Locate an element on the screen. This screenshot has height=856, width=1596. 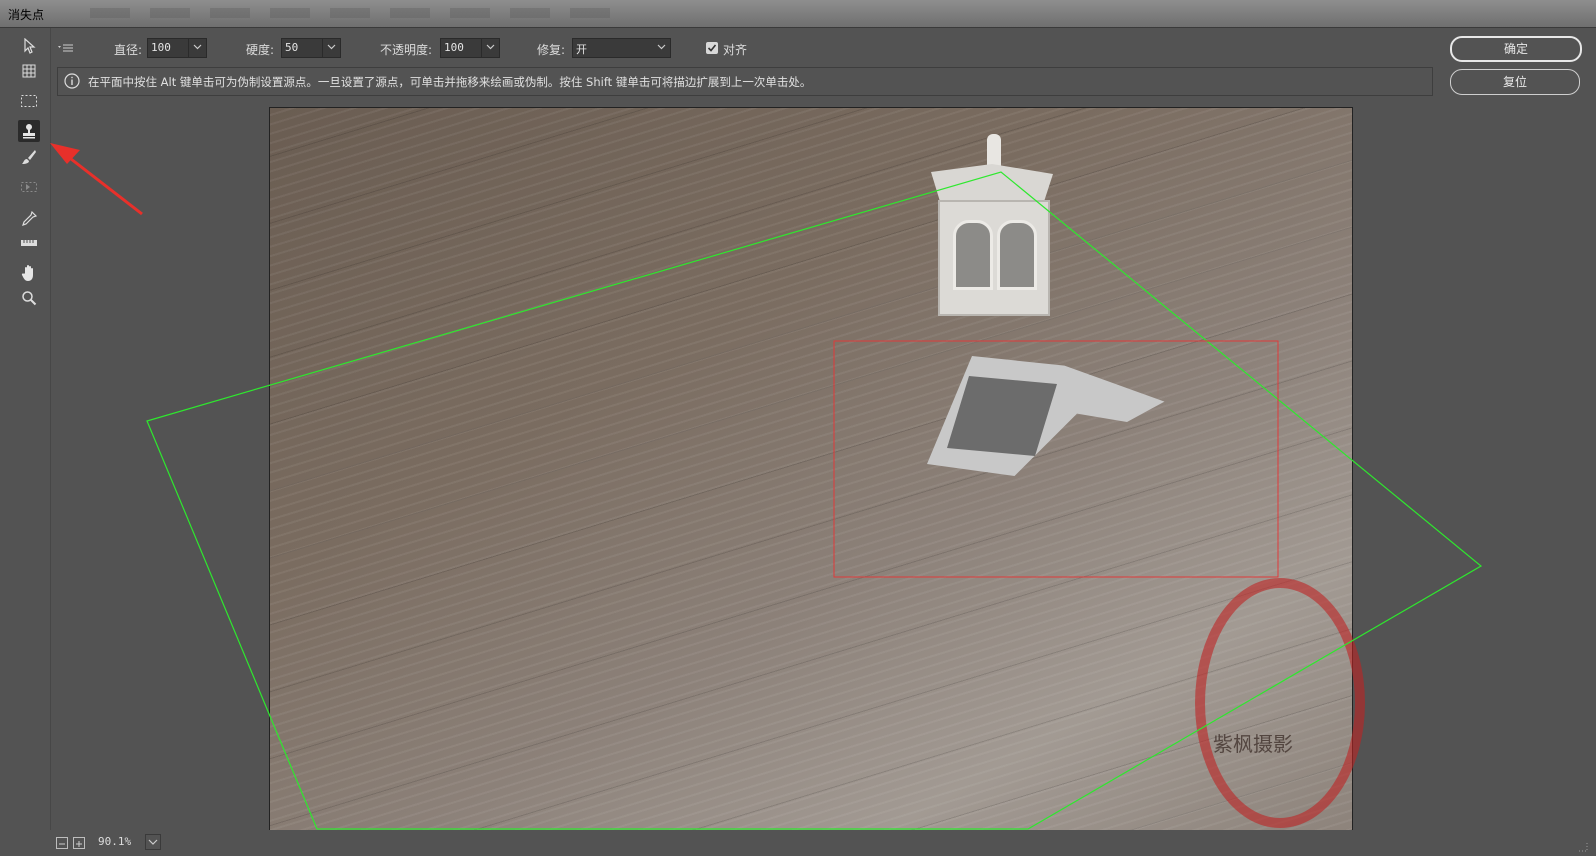
stamp-icon is located at coordinates (29, 131).